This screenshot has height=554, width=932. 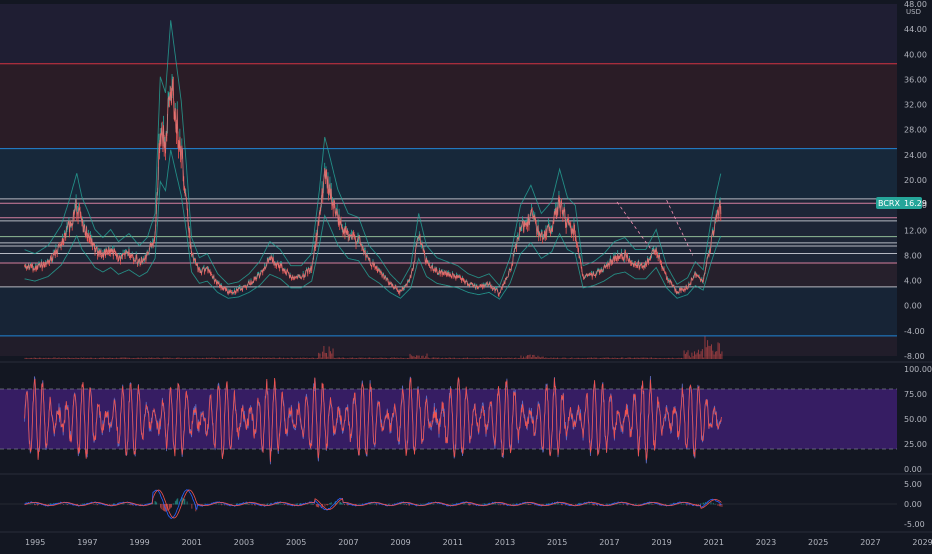 What do you see at coordinates (914, 331) in the screenshot?
I see `price-tick-label: -4.00` at bounding box center [914, 331].